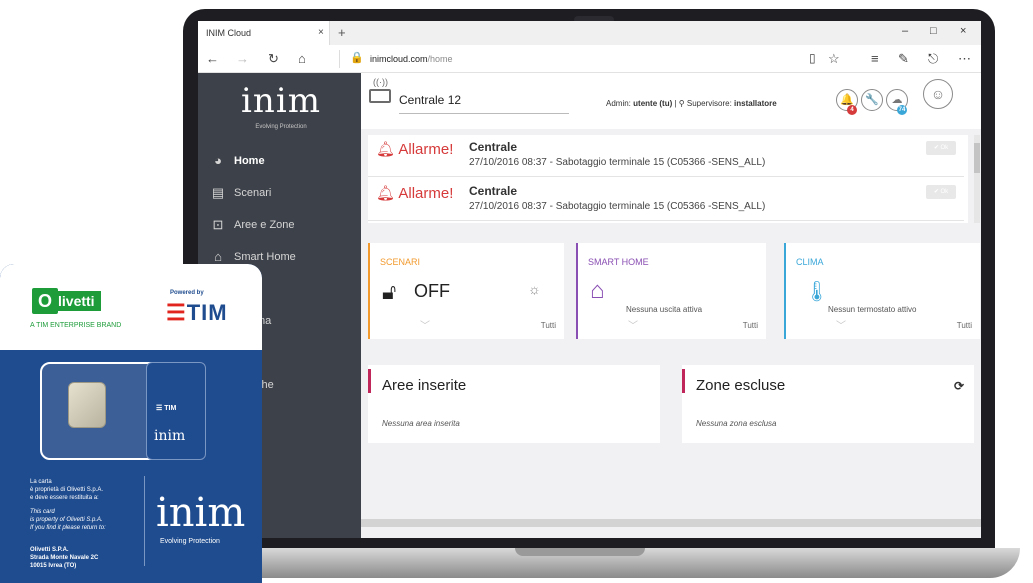  I want to click on sidebar-item-label: Smart Home, so click(265, 257).